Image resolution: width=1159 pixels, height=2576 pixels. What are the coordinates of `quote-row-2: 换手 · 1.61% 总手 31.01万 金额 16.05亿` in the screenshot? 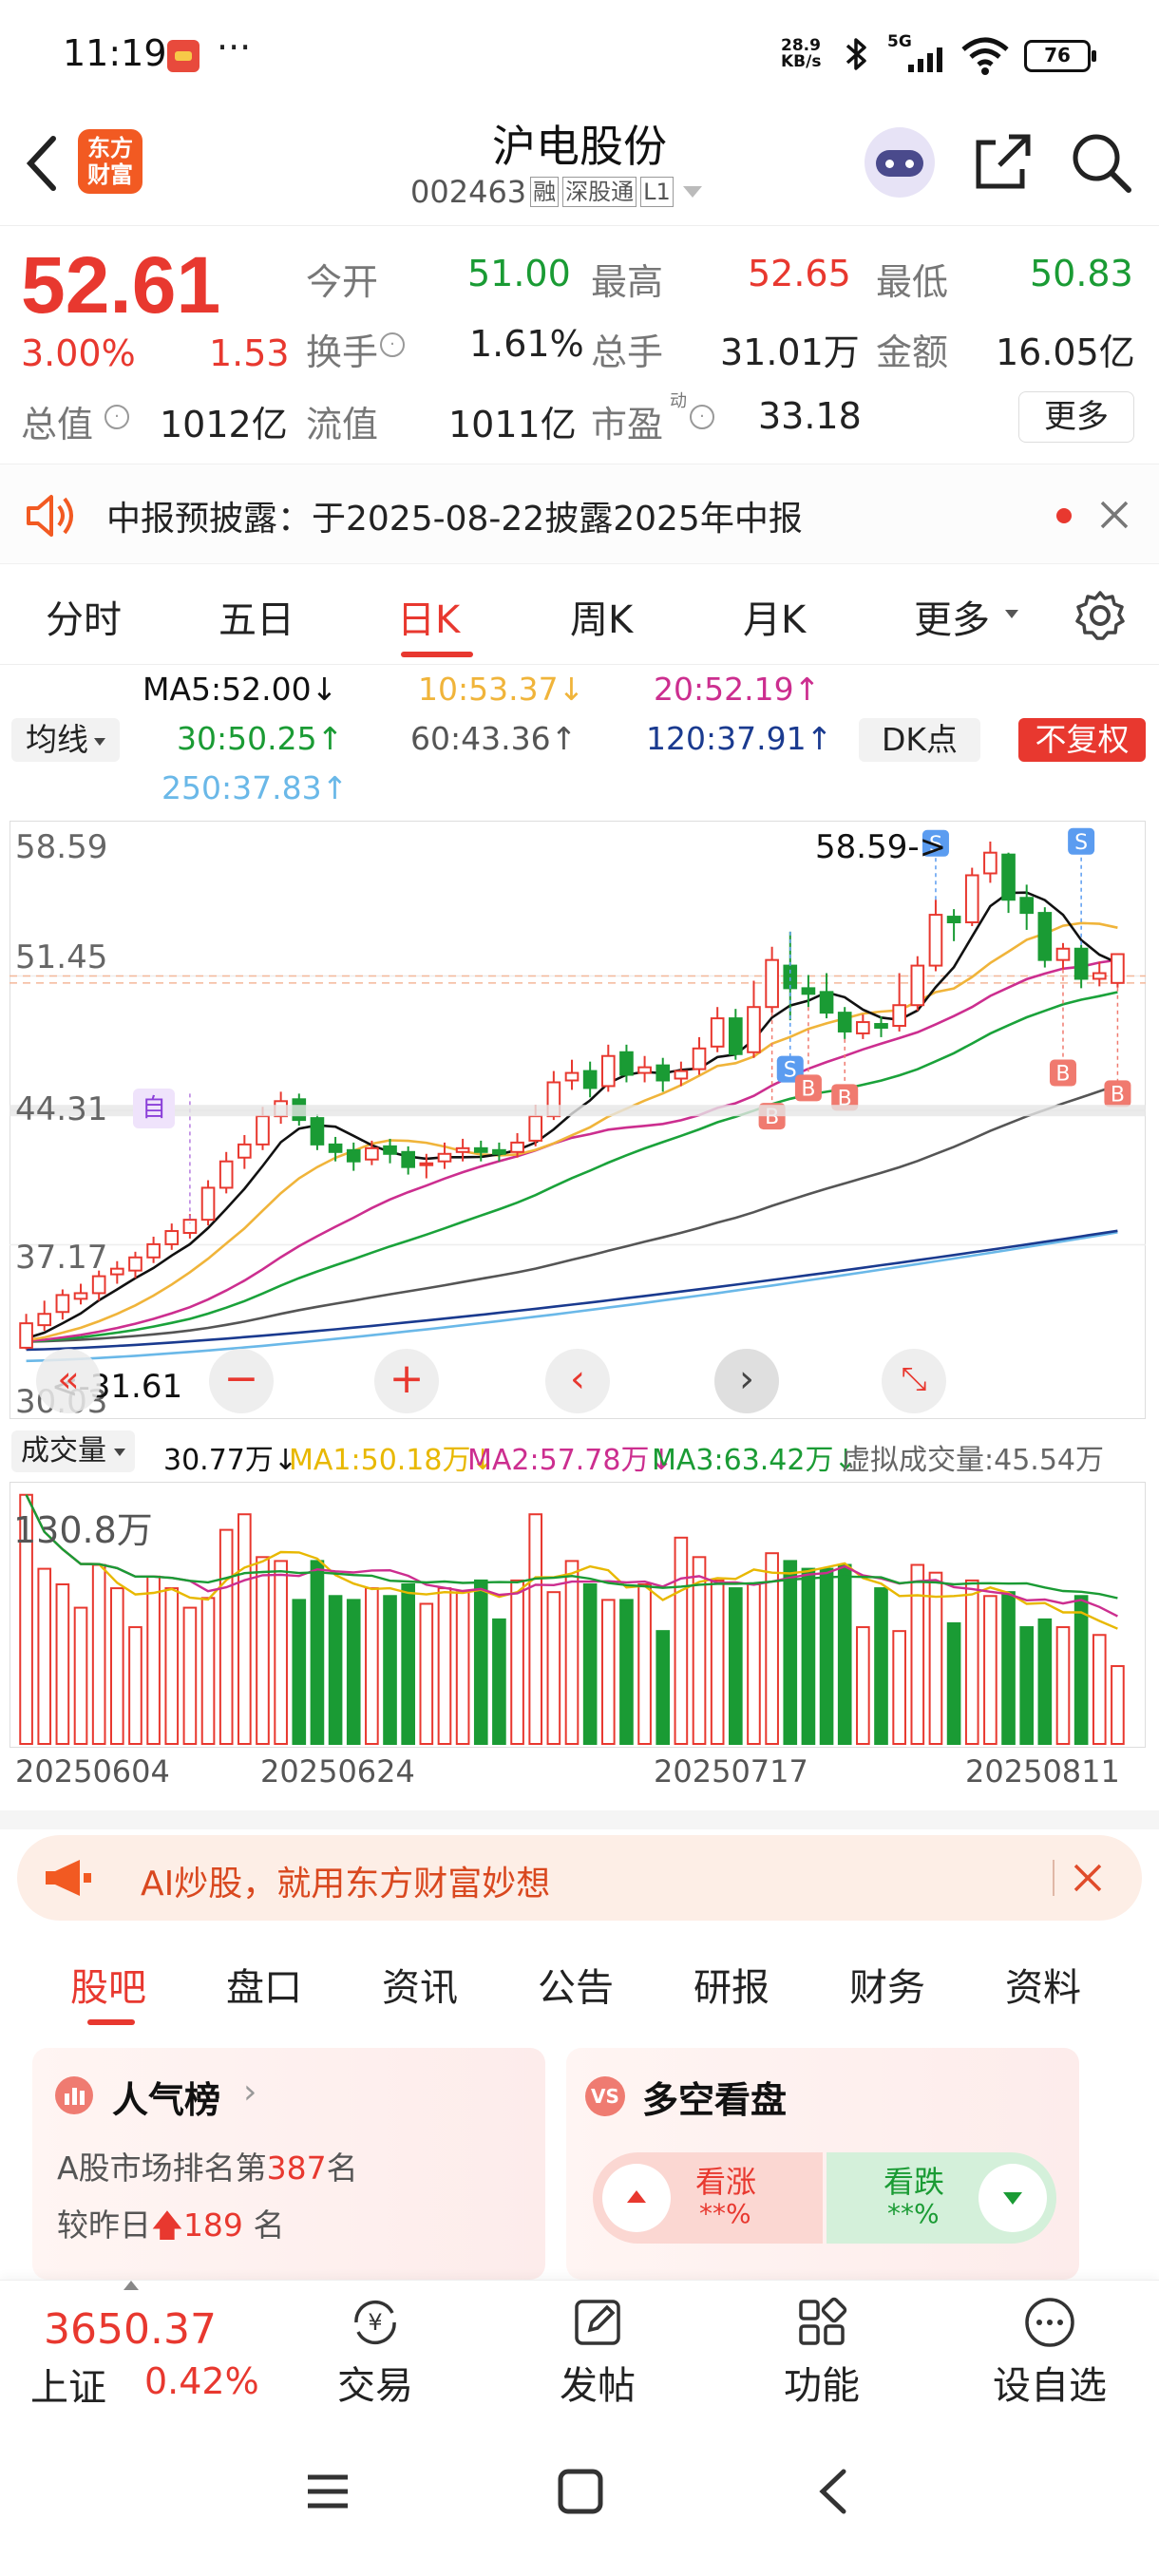 It's located at (724, 348).